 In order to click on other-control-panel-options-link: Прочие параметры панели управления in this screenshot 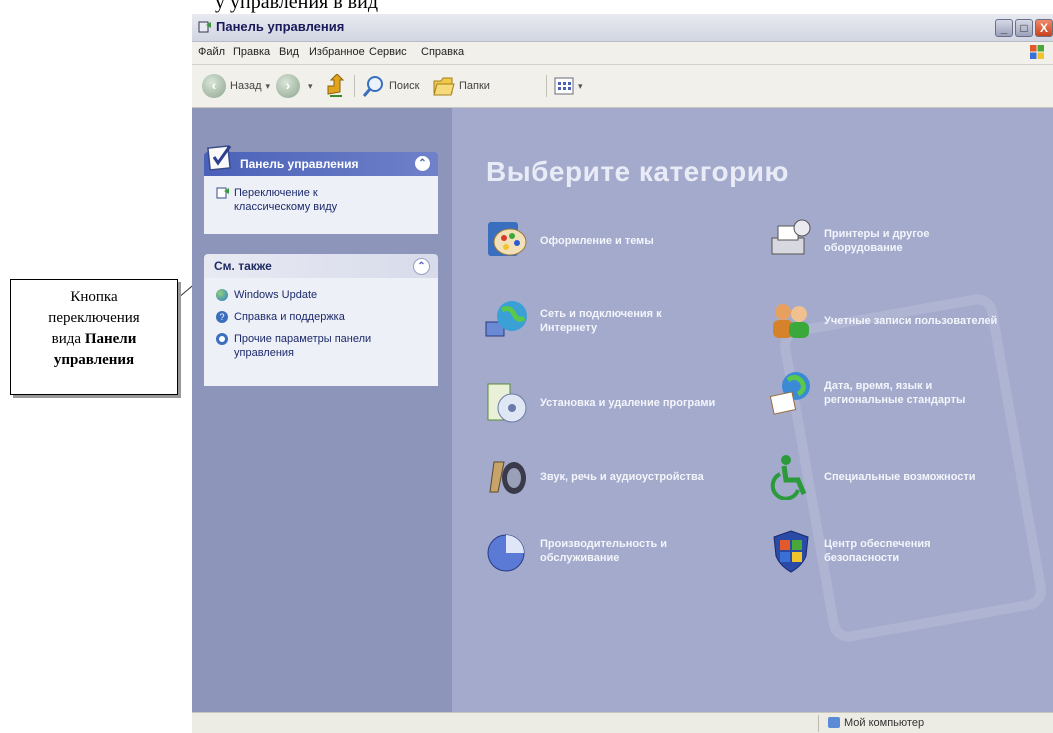, I will do `click(302, 346)`.